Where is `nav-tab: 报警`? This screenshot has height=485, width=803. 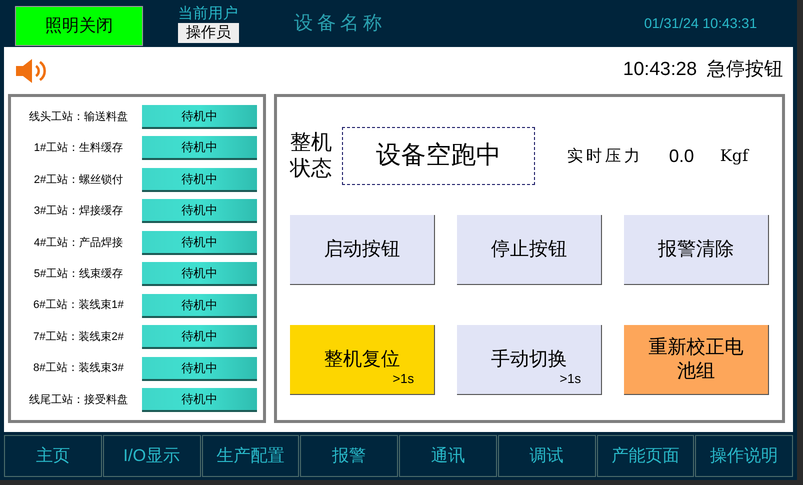 nav-tab: 报警 is located at coordinates (349, 456).